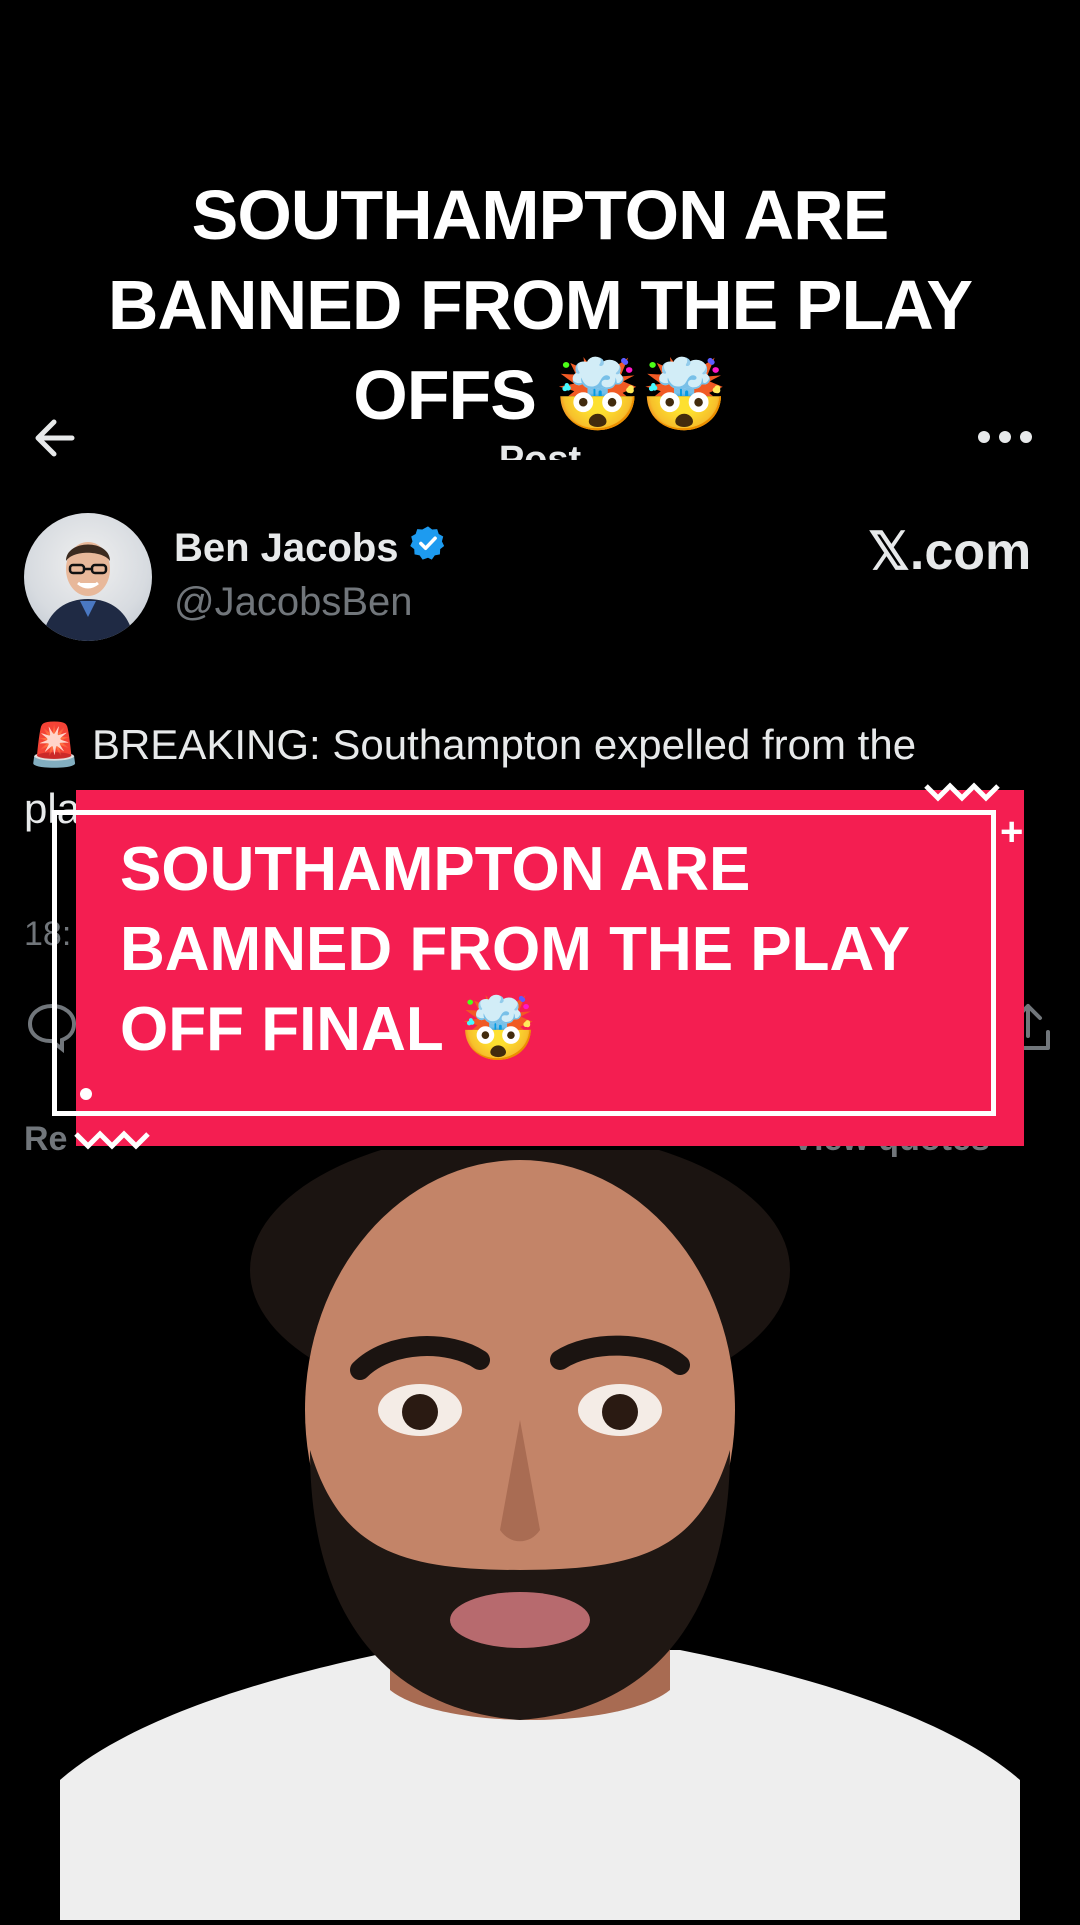 This screenshot has width=1080, height=1925. I want to click on author-handle: @JacobsBen, so click(293, 602).